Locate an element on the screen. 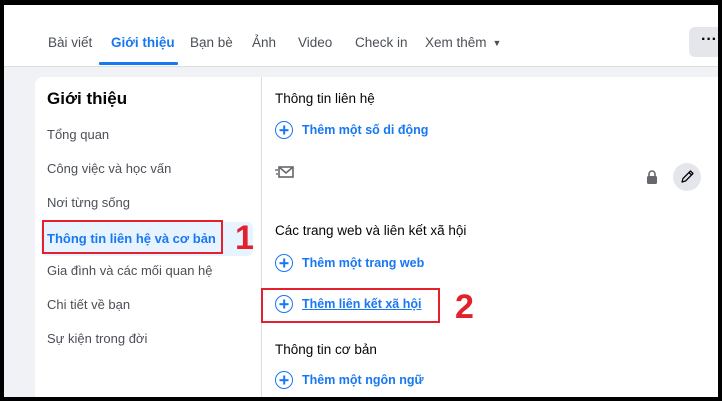  tab-photos: Ảnh is located at coordinates (264, 36).